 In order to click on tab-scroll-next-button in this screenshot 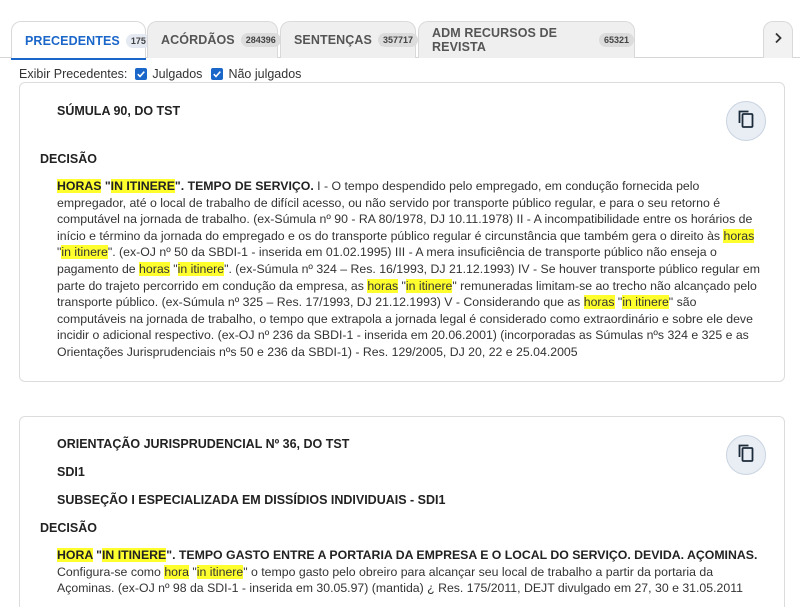, I will do `click(778, 39)`.